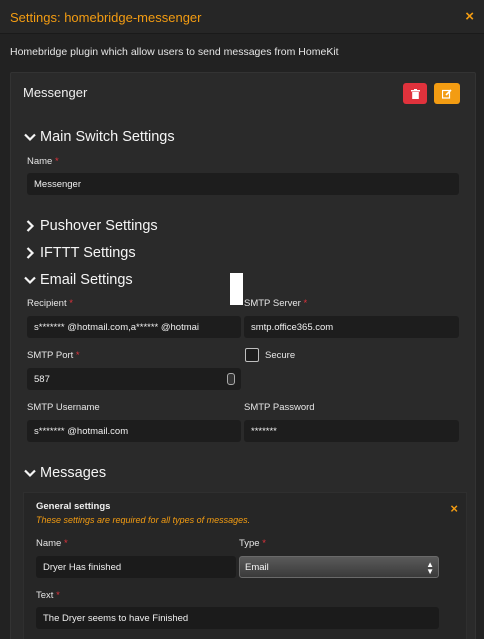  What do you see at coordinates (73, 473) in the screenshot?
I see `section-messages-label: Messages` at bounding box center [73, 473].